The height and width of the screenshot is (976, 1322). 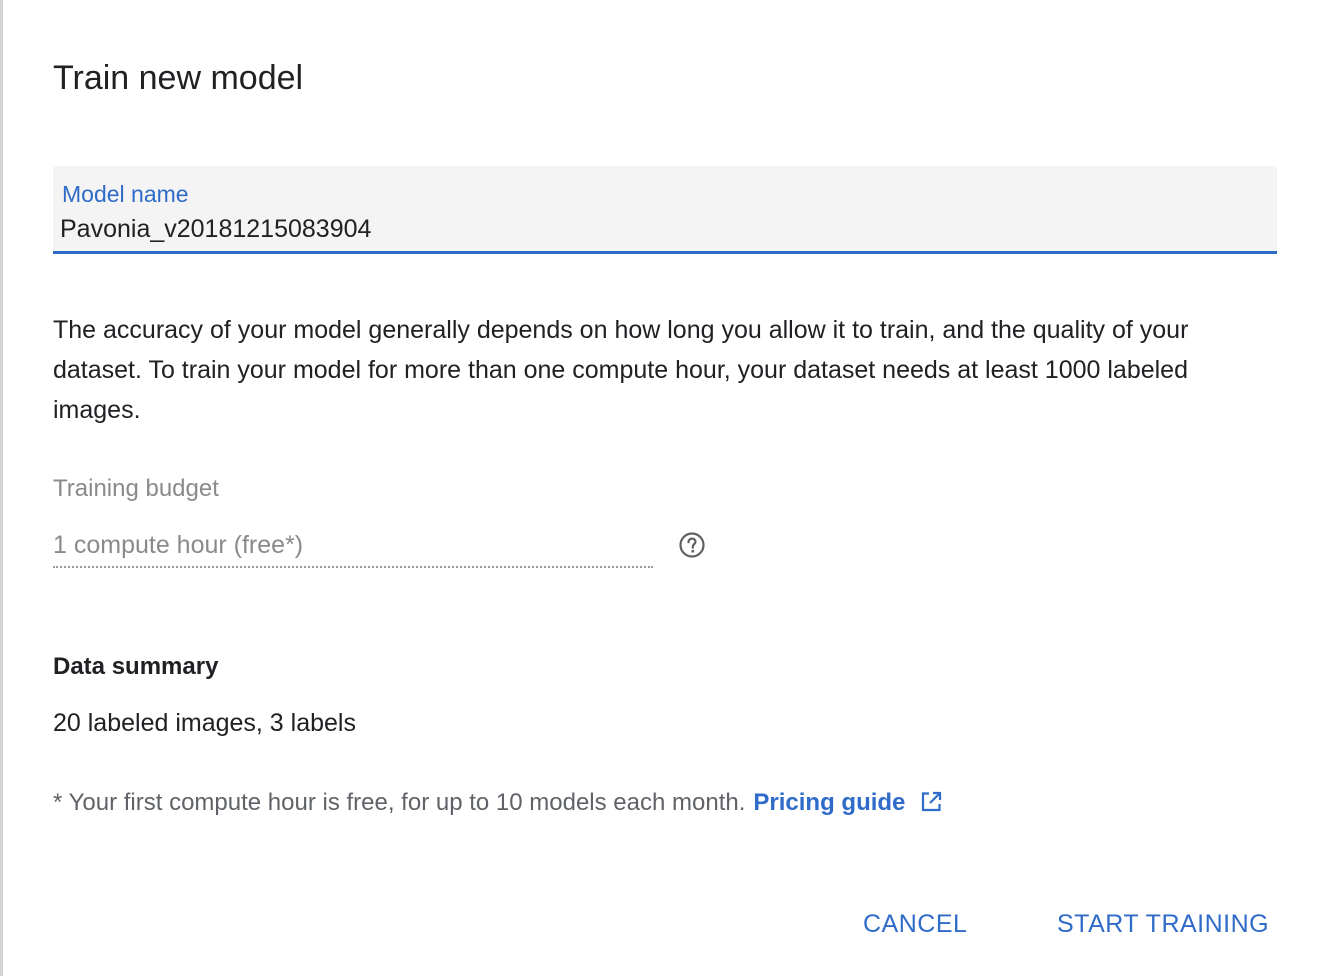 I want to click on start-training-button: START TRAINING, so click(x=1163, y=924).